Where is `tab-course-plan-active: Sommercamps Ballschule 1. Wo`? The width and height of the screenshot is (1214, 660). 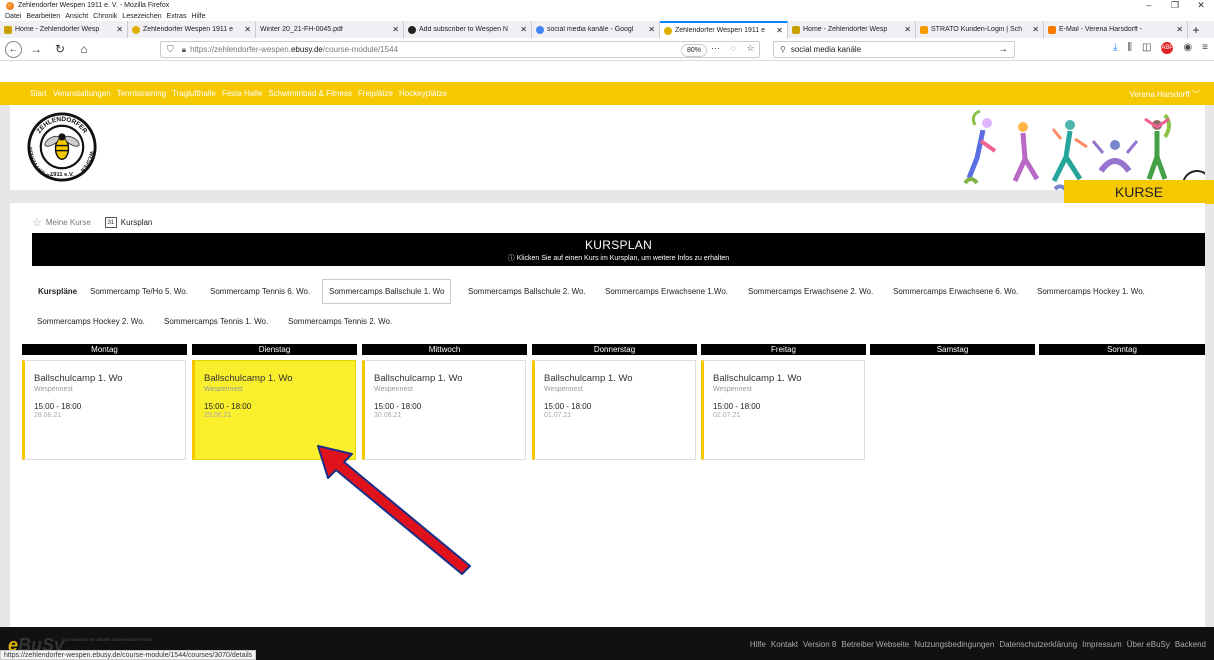
tab-course-plan-active: Sommercamps Ballschule 1. Wo is located at coordinates (387, 291).